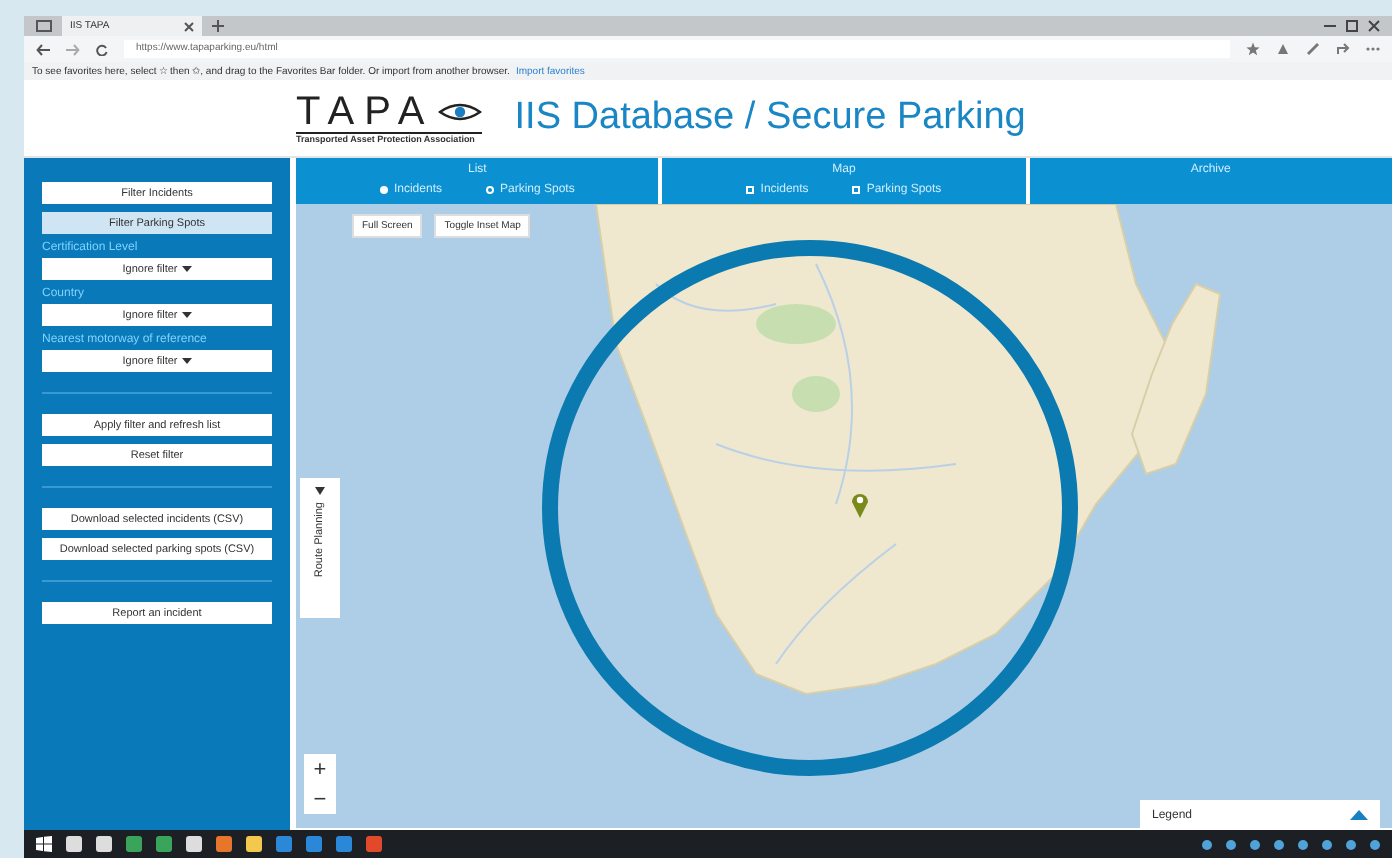 The image size is (1392, 858). What do you see at coordinates (44, 844) in the screenshot?
I see `windows-start-icon` at bounding box center [44, 844].